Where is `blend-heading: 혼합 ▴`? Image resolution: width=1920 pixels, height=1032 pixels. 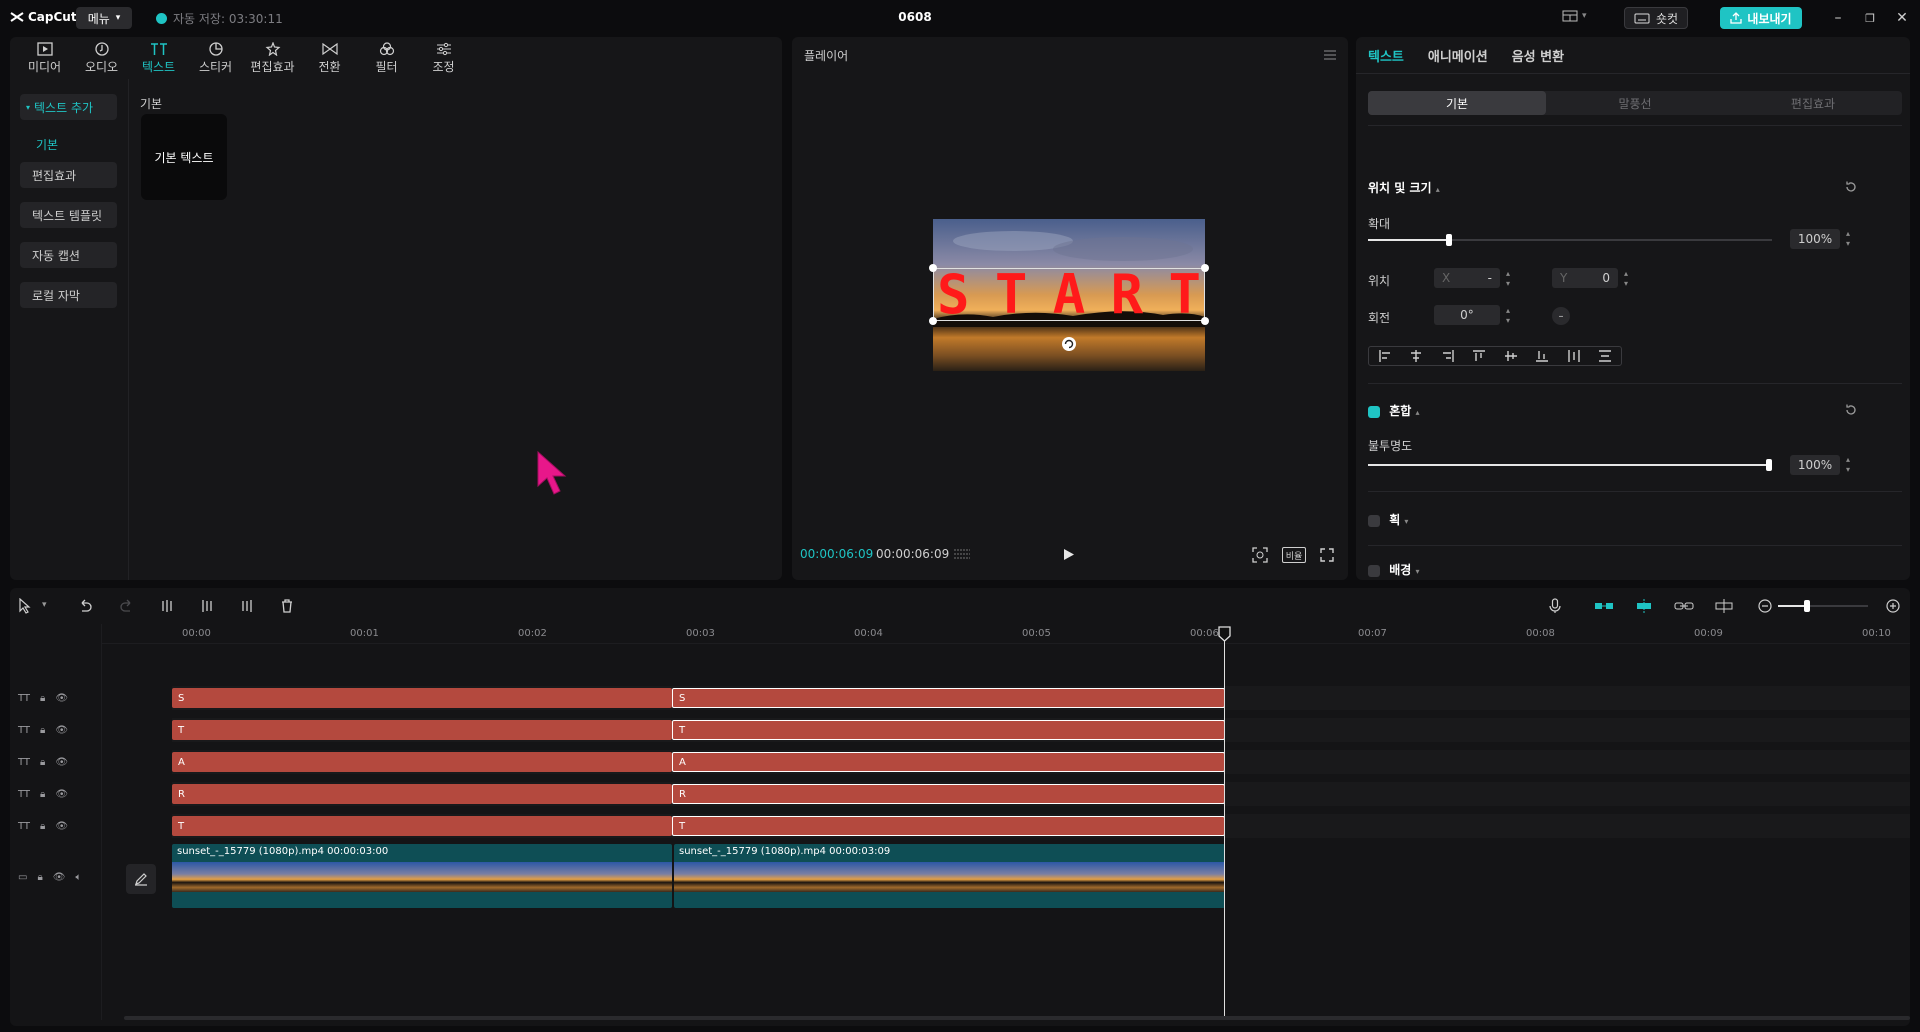
blend-heading: 혼합 ▴ is located at coordinates (1393, 410).